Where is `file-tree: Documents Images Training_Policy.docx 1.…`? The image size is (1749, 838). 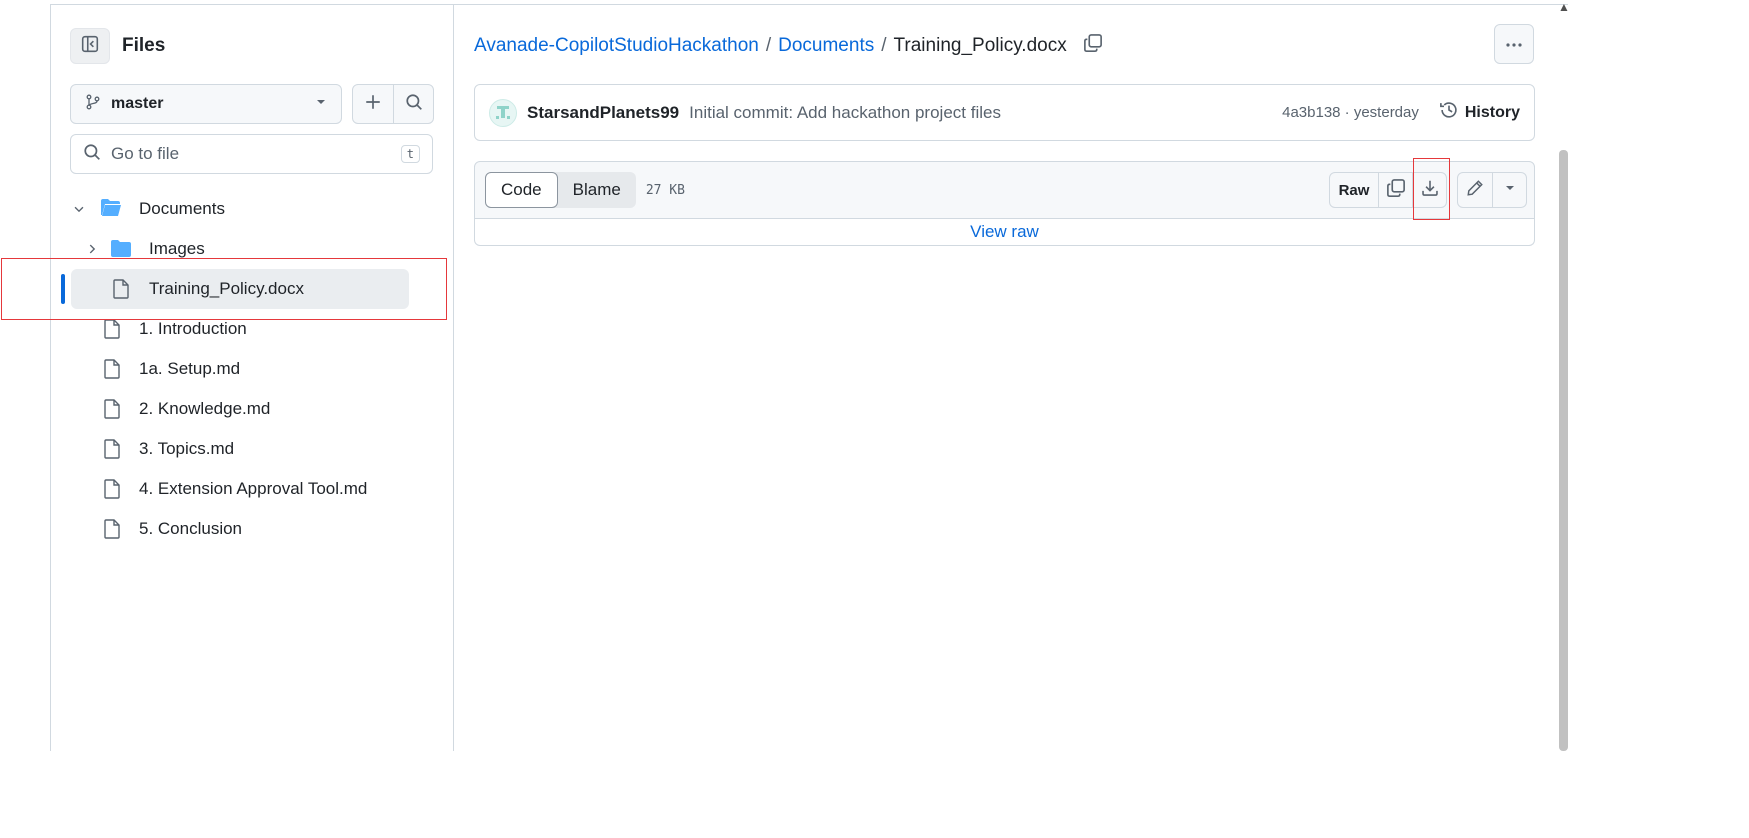 file-tree: Documents Images Training_Policy.docx 1.… is located at coordinates (252, 369).